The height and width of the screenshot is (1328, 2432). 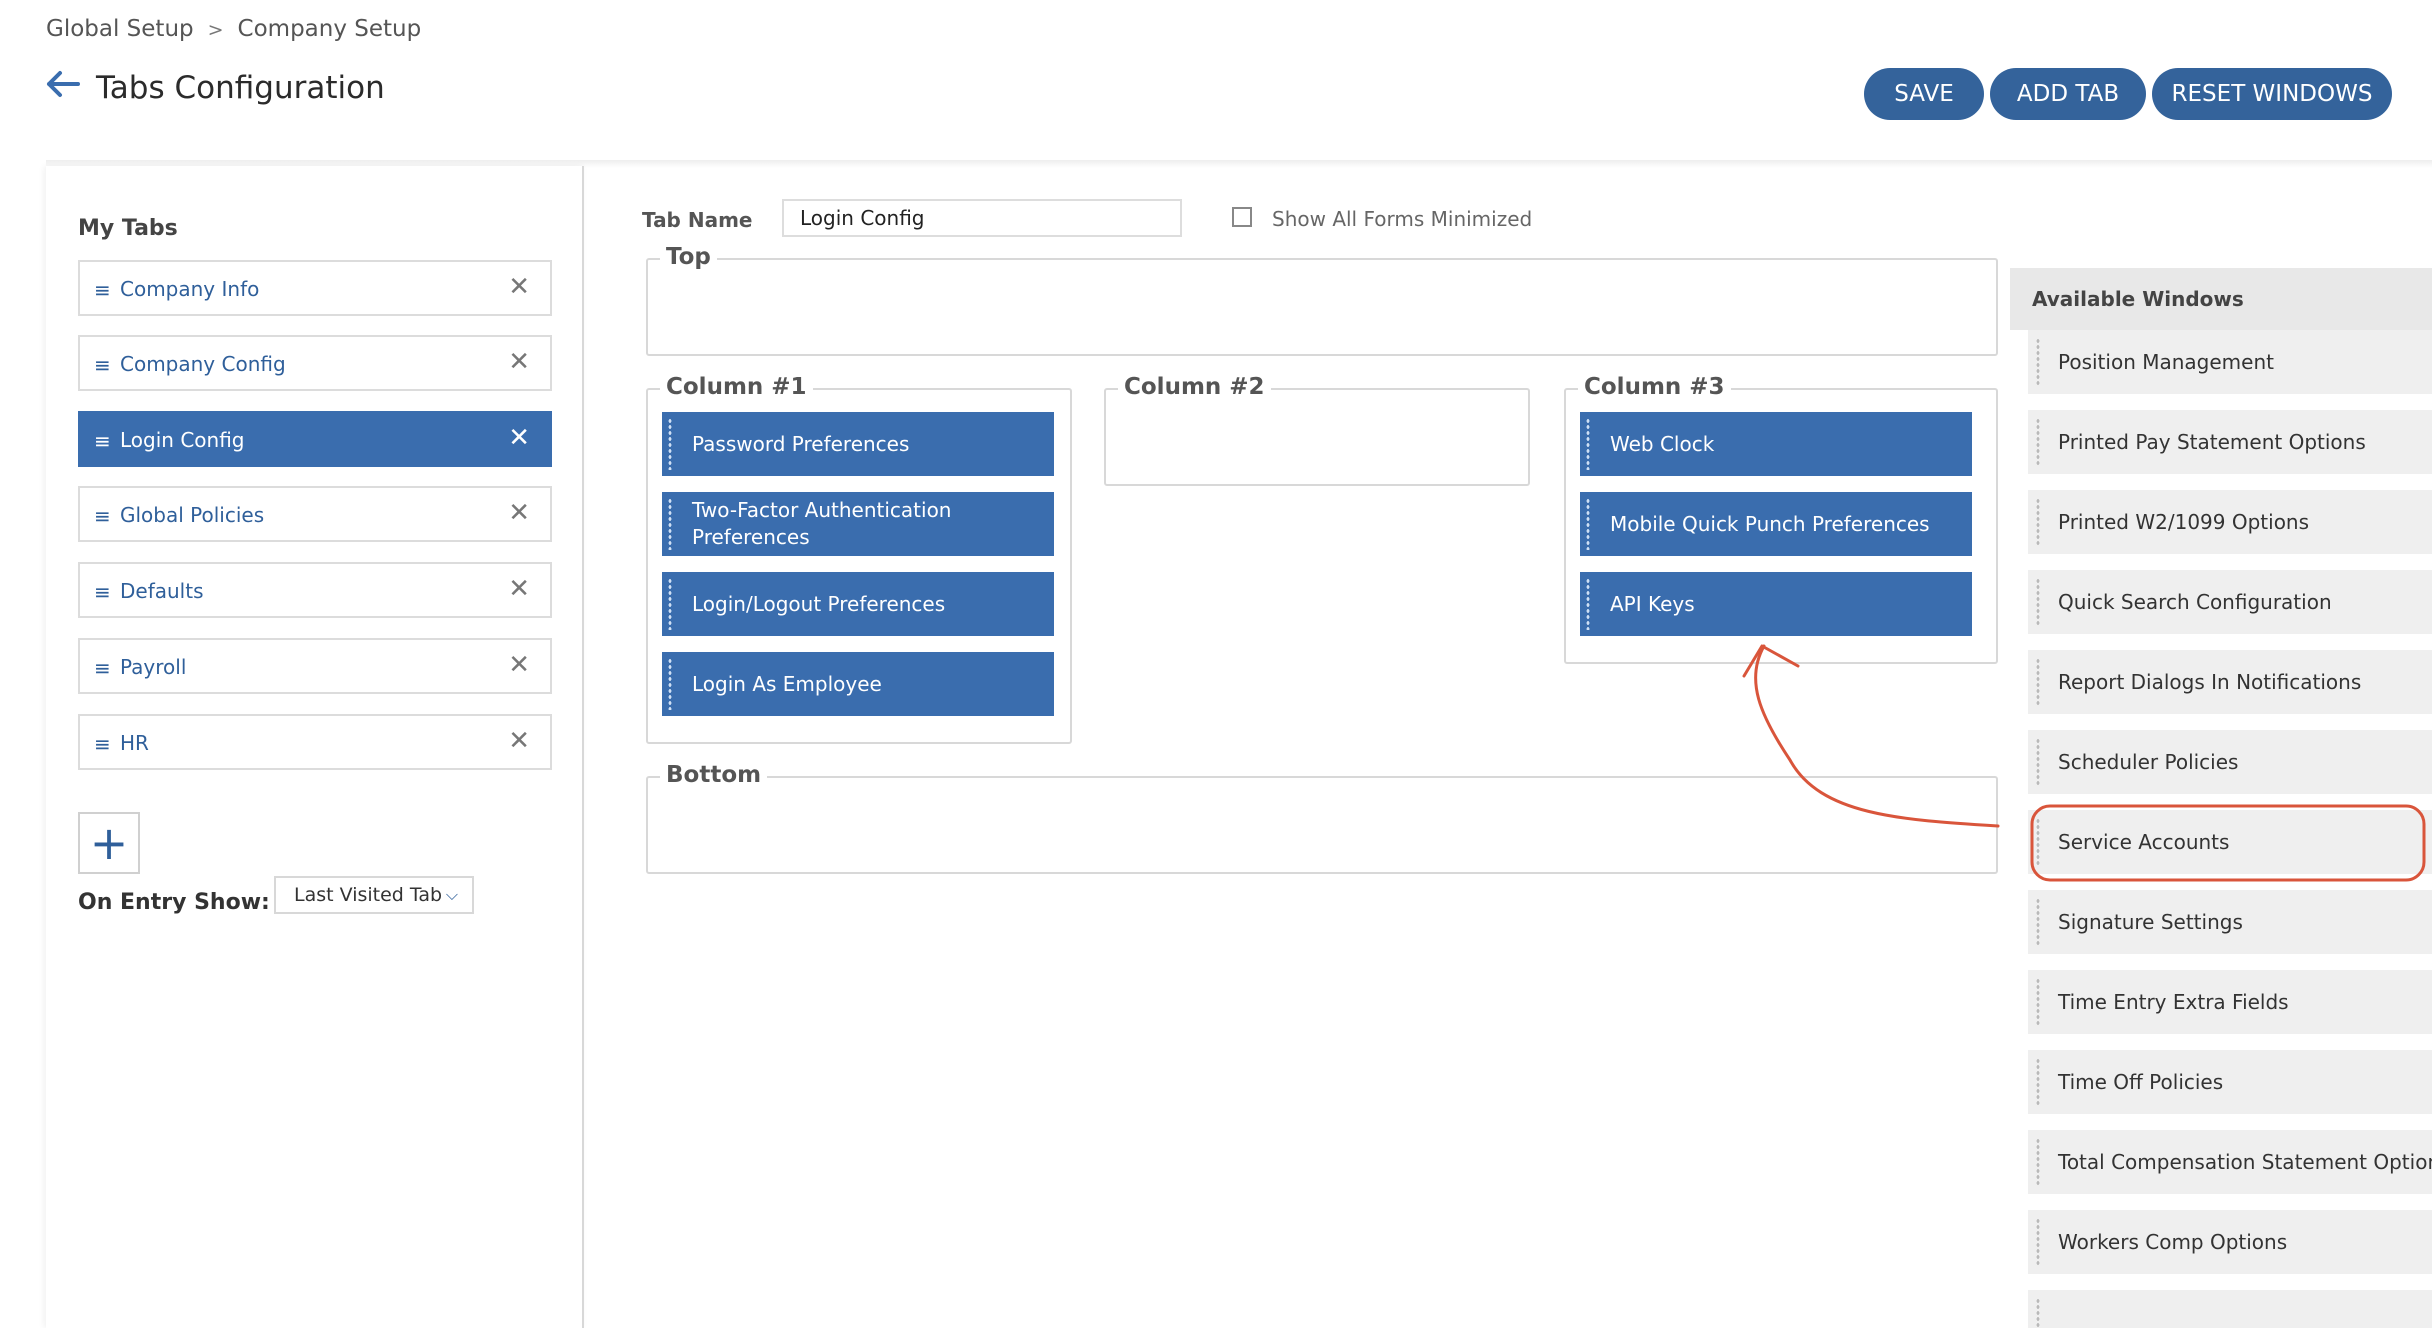 I want to click on window-item: Login/Logout Preferences, so click(x=858, y=604).